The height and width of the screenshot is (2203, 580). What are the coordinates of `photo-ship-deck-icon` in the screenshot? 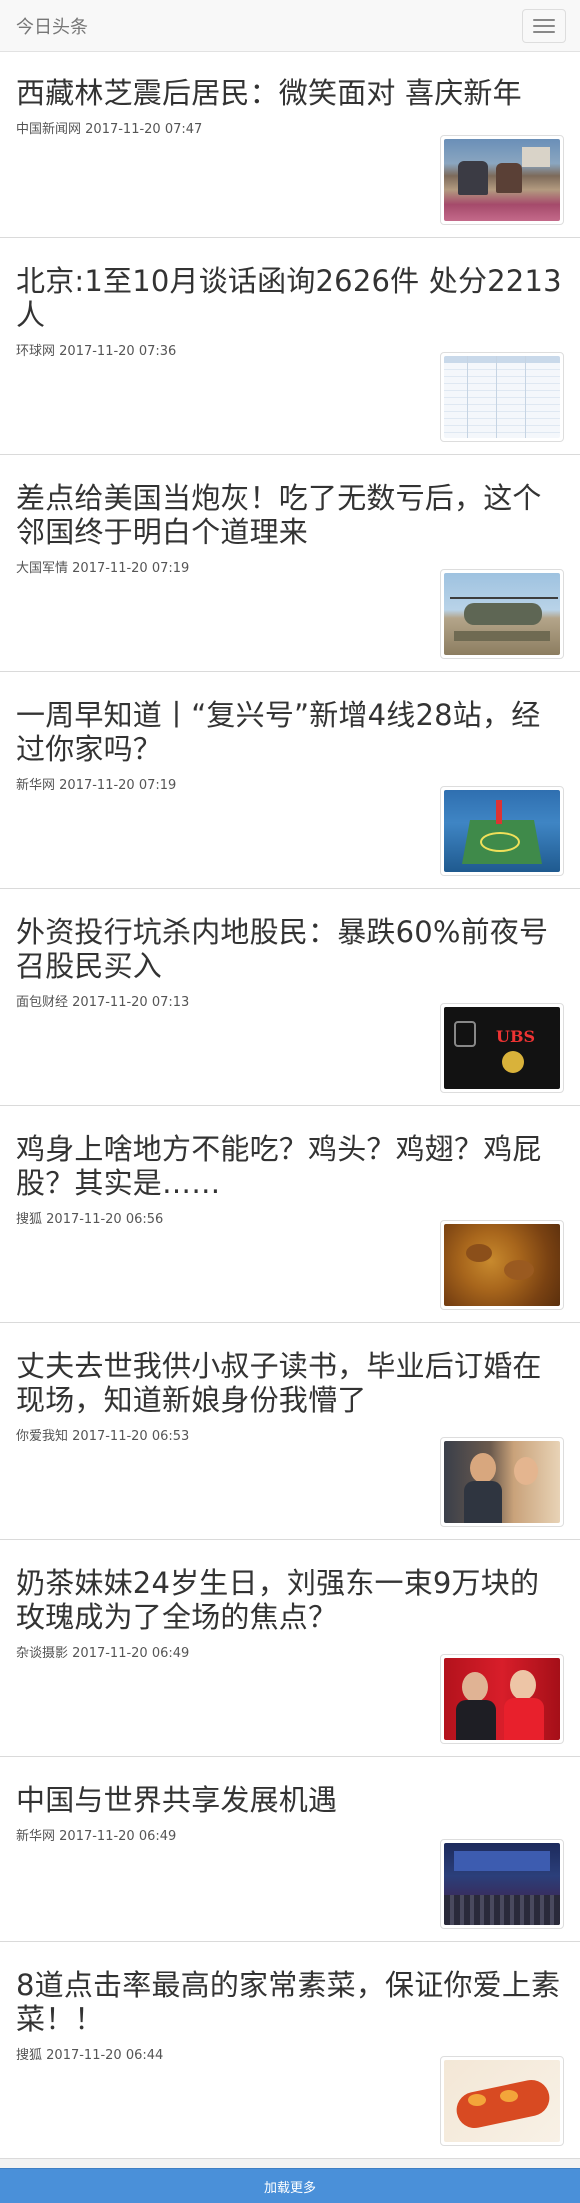 It's located at (502, 831).